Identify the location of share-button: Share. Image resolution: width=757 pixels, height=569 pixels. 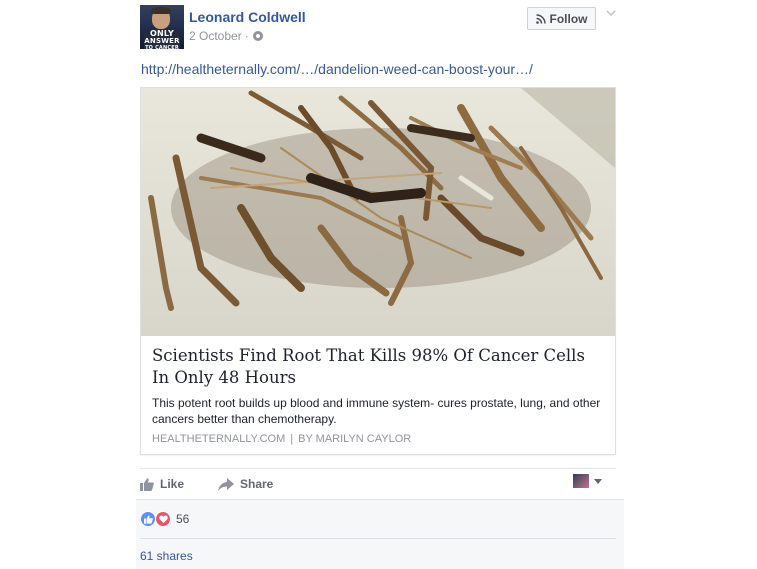
(245, 484).